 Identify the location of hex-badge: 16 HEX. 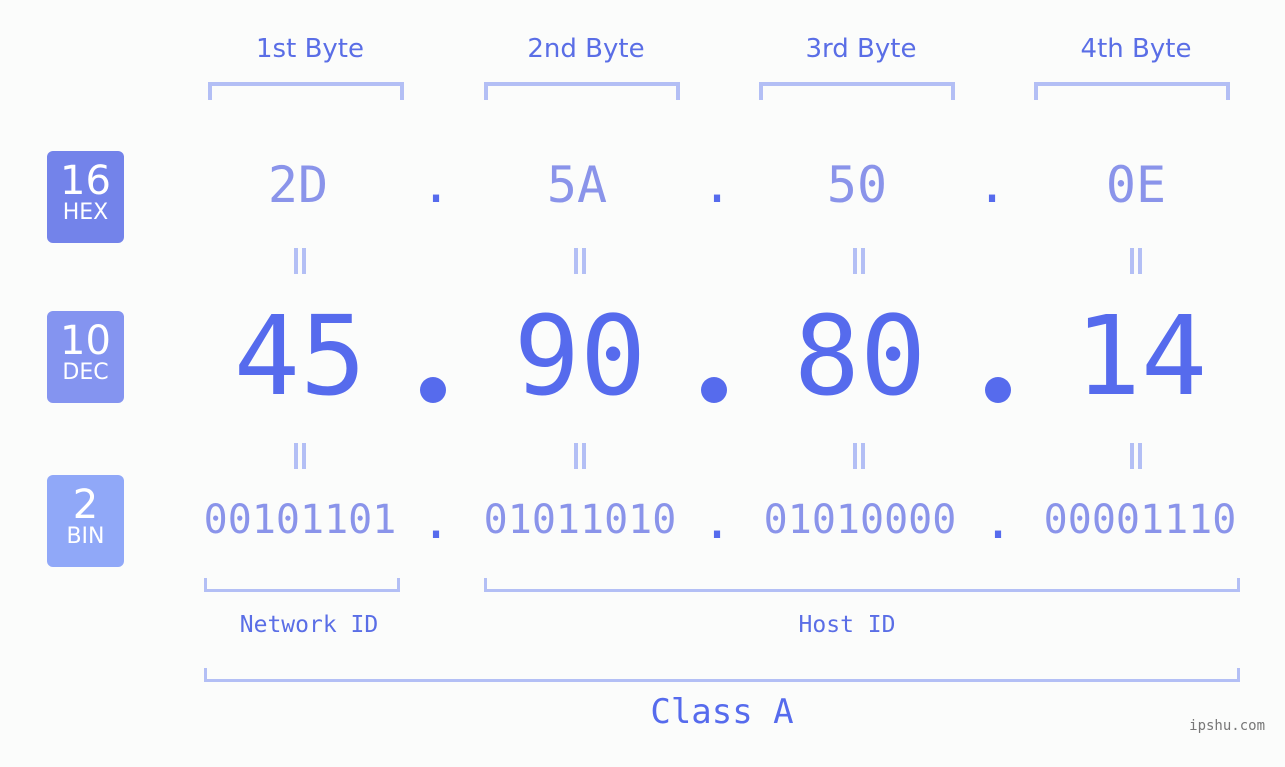
(85, 197).